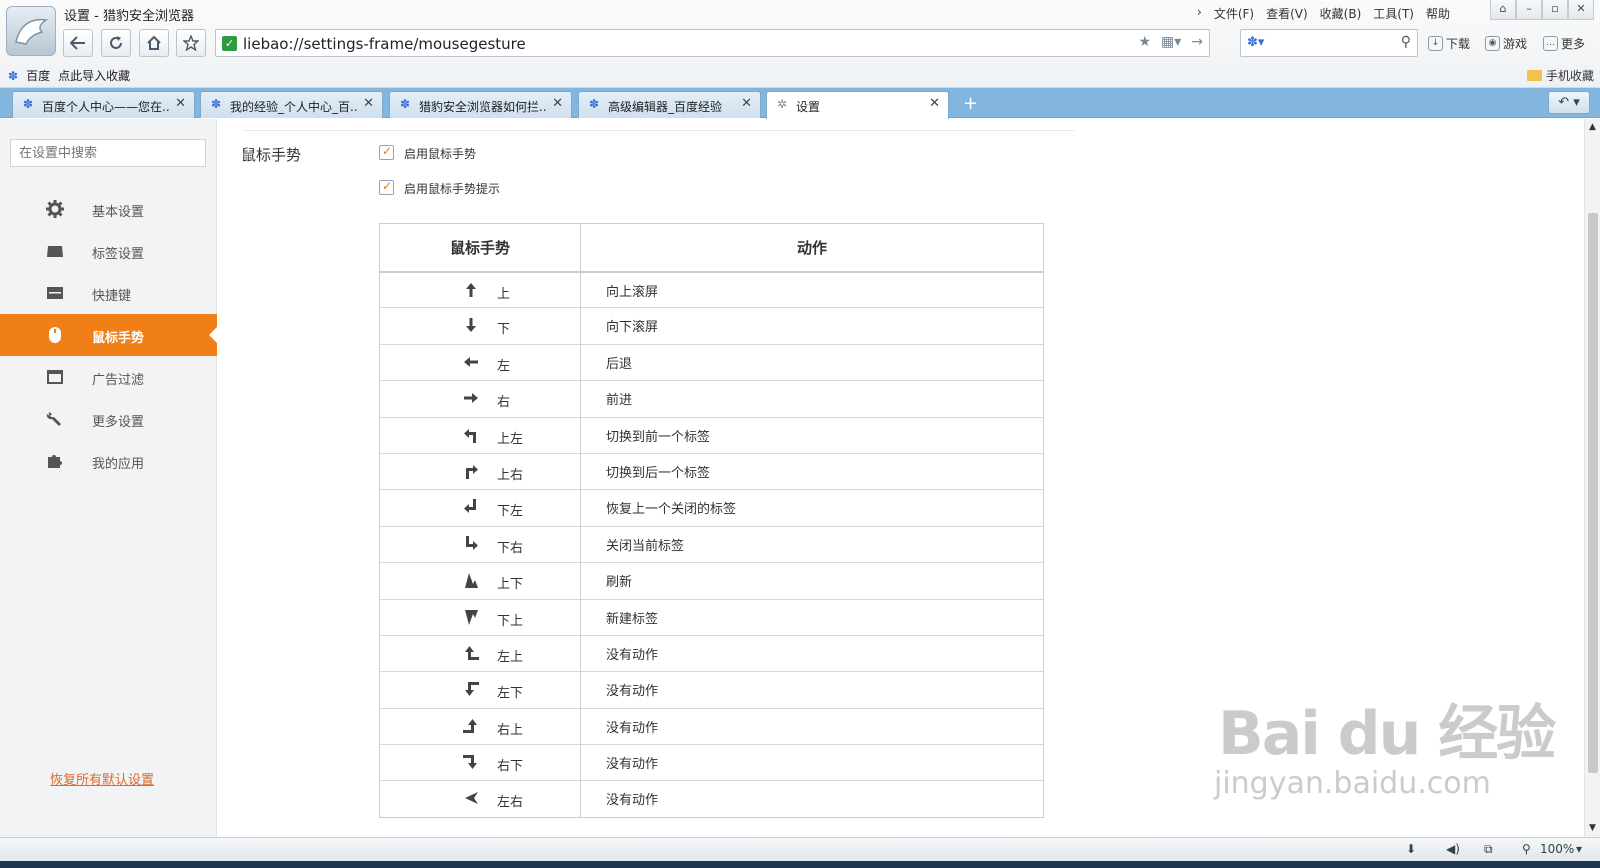 The height and width of the screenshot is (868, 1600). What do you see at coordinates (510, 475) in the screenshot?
I see `gesture-name: 上右` at bounding box center [510, 475].